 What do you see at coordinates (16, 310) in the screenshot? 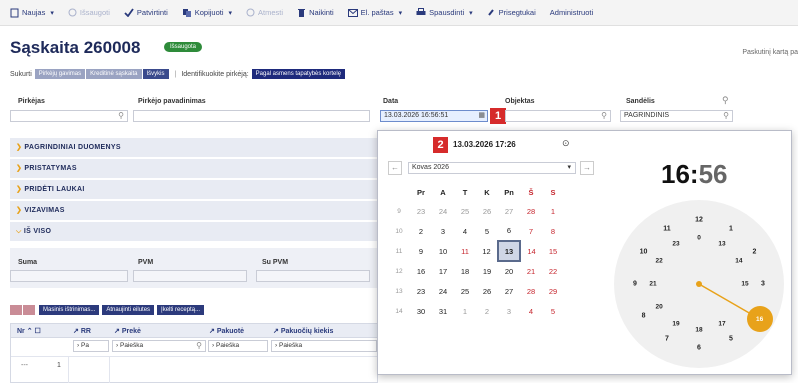
I see `delete-icon` at bounding box center [16, 310].